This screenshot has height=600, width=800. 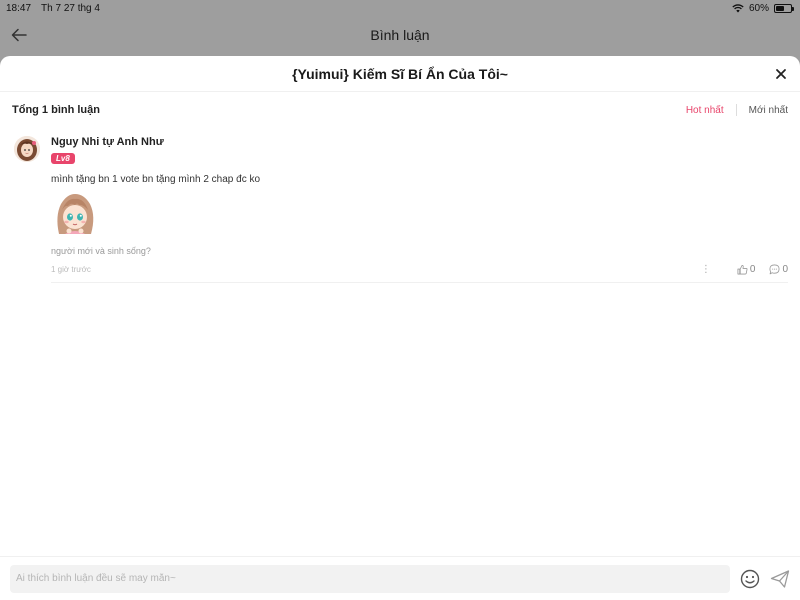 What do you see at coordinates (370, 578) in the screenshot?
I see `comment-input` at bounding box center [370, 578].